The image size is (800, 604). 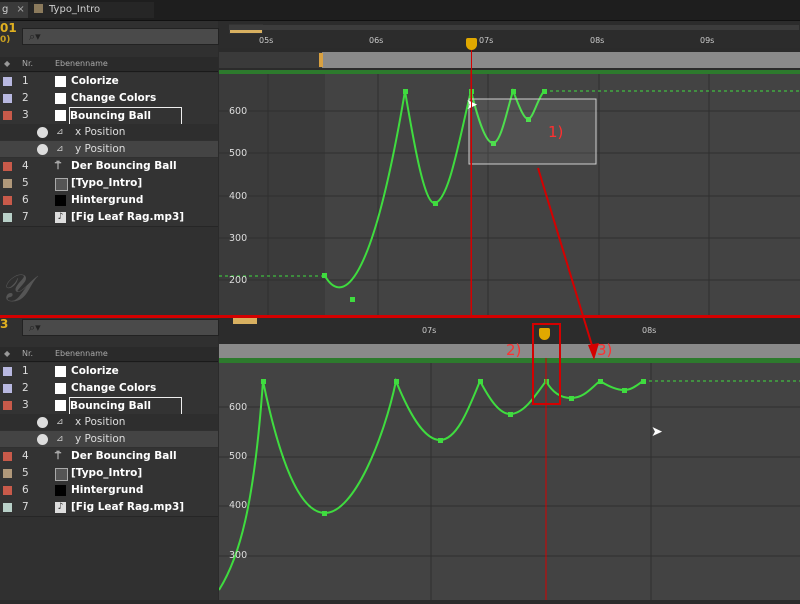 I want to click on timecode-top: 01, so click(x=8, y=28).